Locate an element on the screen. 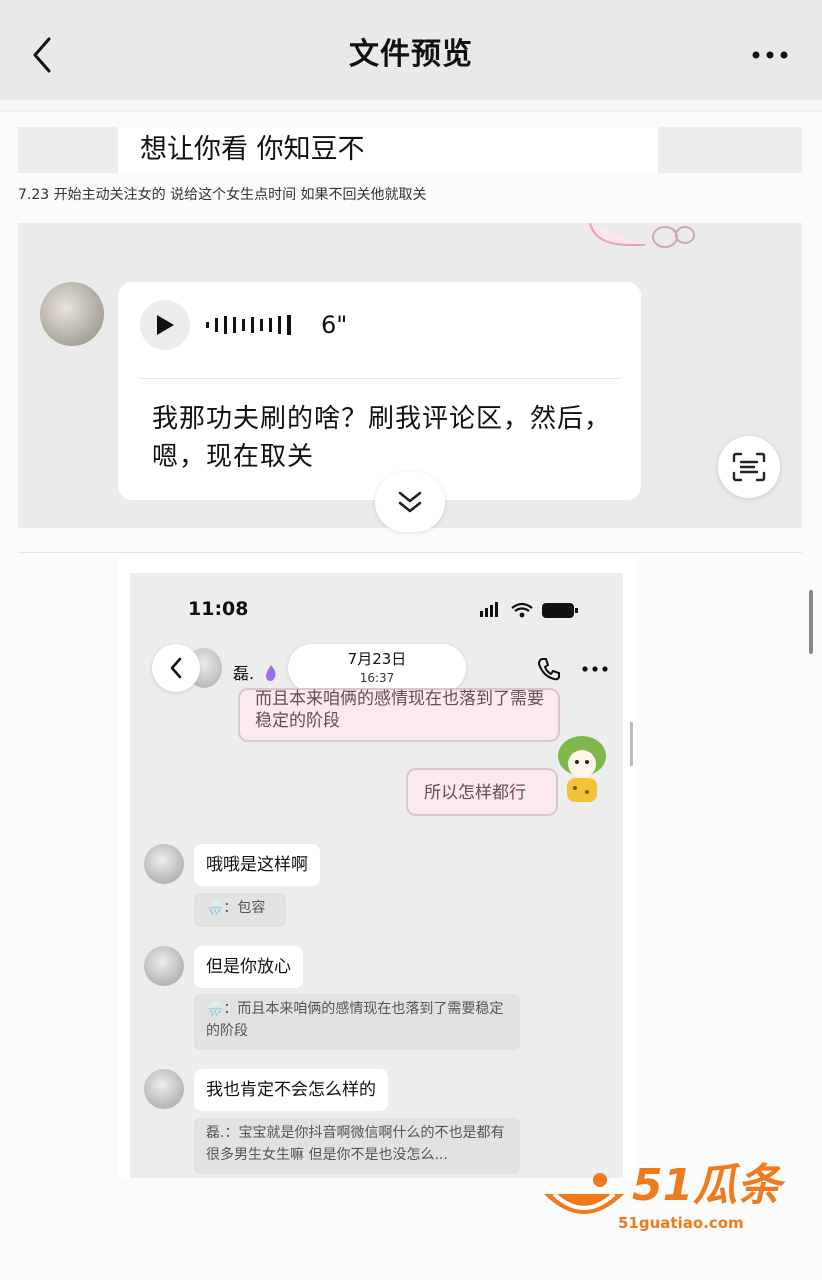 The height and width of the screenshot is (1280, 822). chat-back-button is located at coordinates (176, 668).